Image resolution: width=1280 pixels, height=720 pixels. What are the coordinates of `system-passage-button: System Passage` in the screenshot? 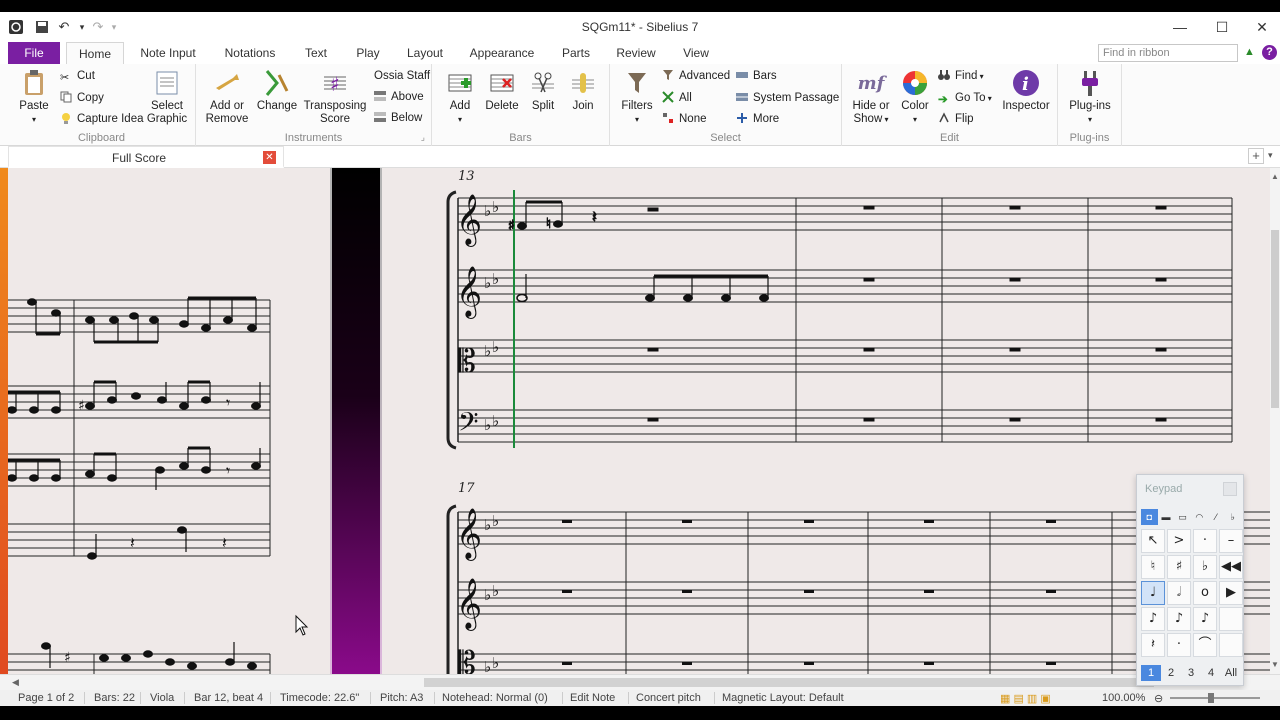 It's located at (787, 98).